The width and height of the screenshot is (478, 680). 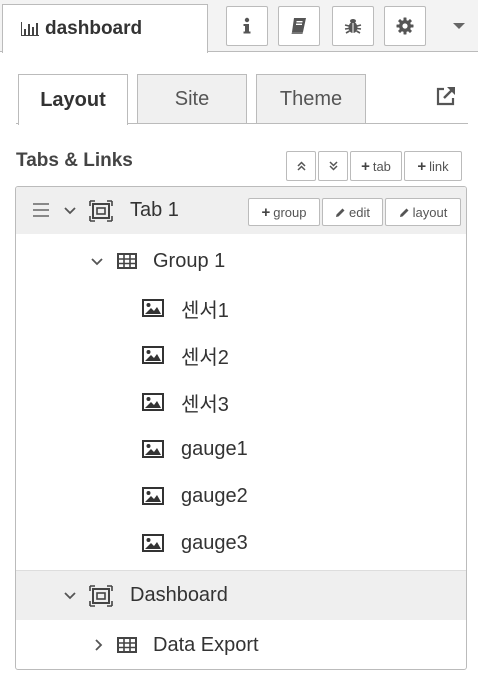 I want to click on help-book-button, so click(x=299, y=26).